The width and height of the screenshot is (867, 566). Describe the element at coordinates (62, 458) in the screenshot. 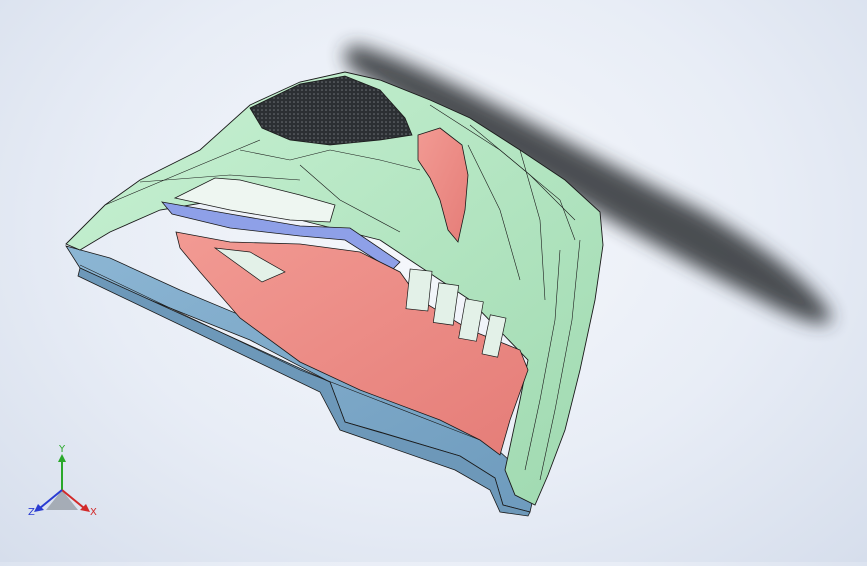

I see `y-axis-arrow` at that location.